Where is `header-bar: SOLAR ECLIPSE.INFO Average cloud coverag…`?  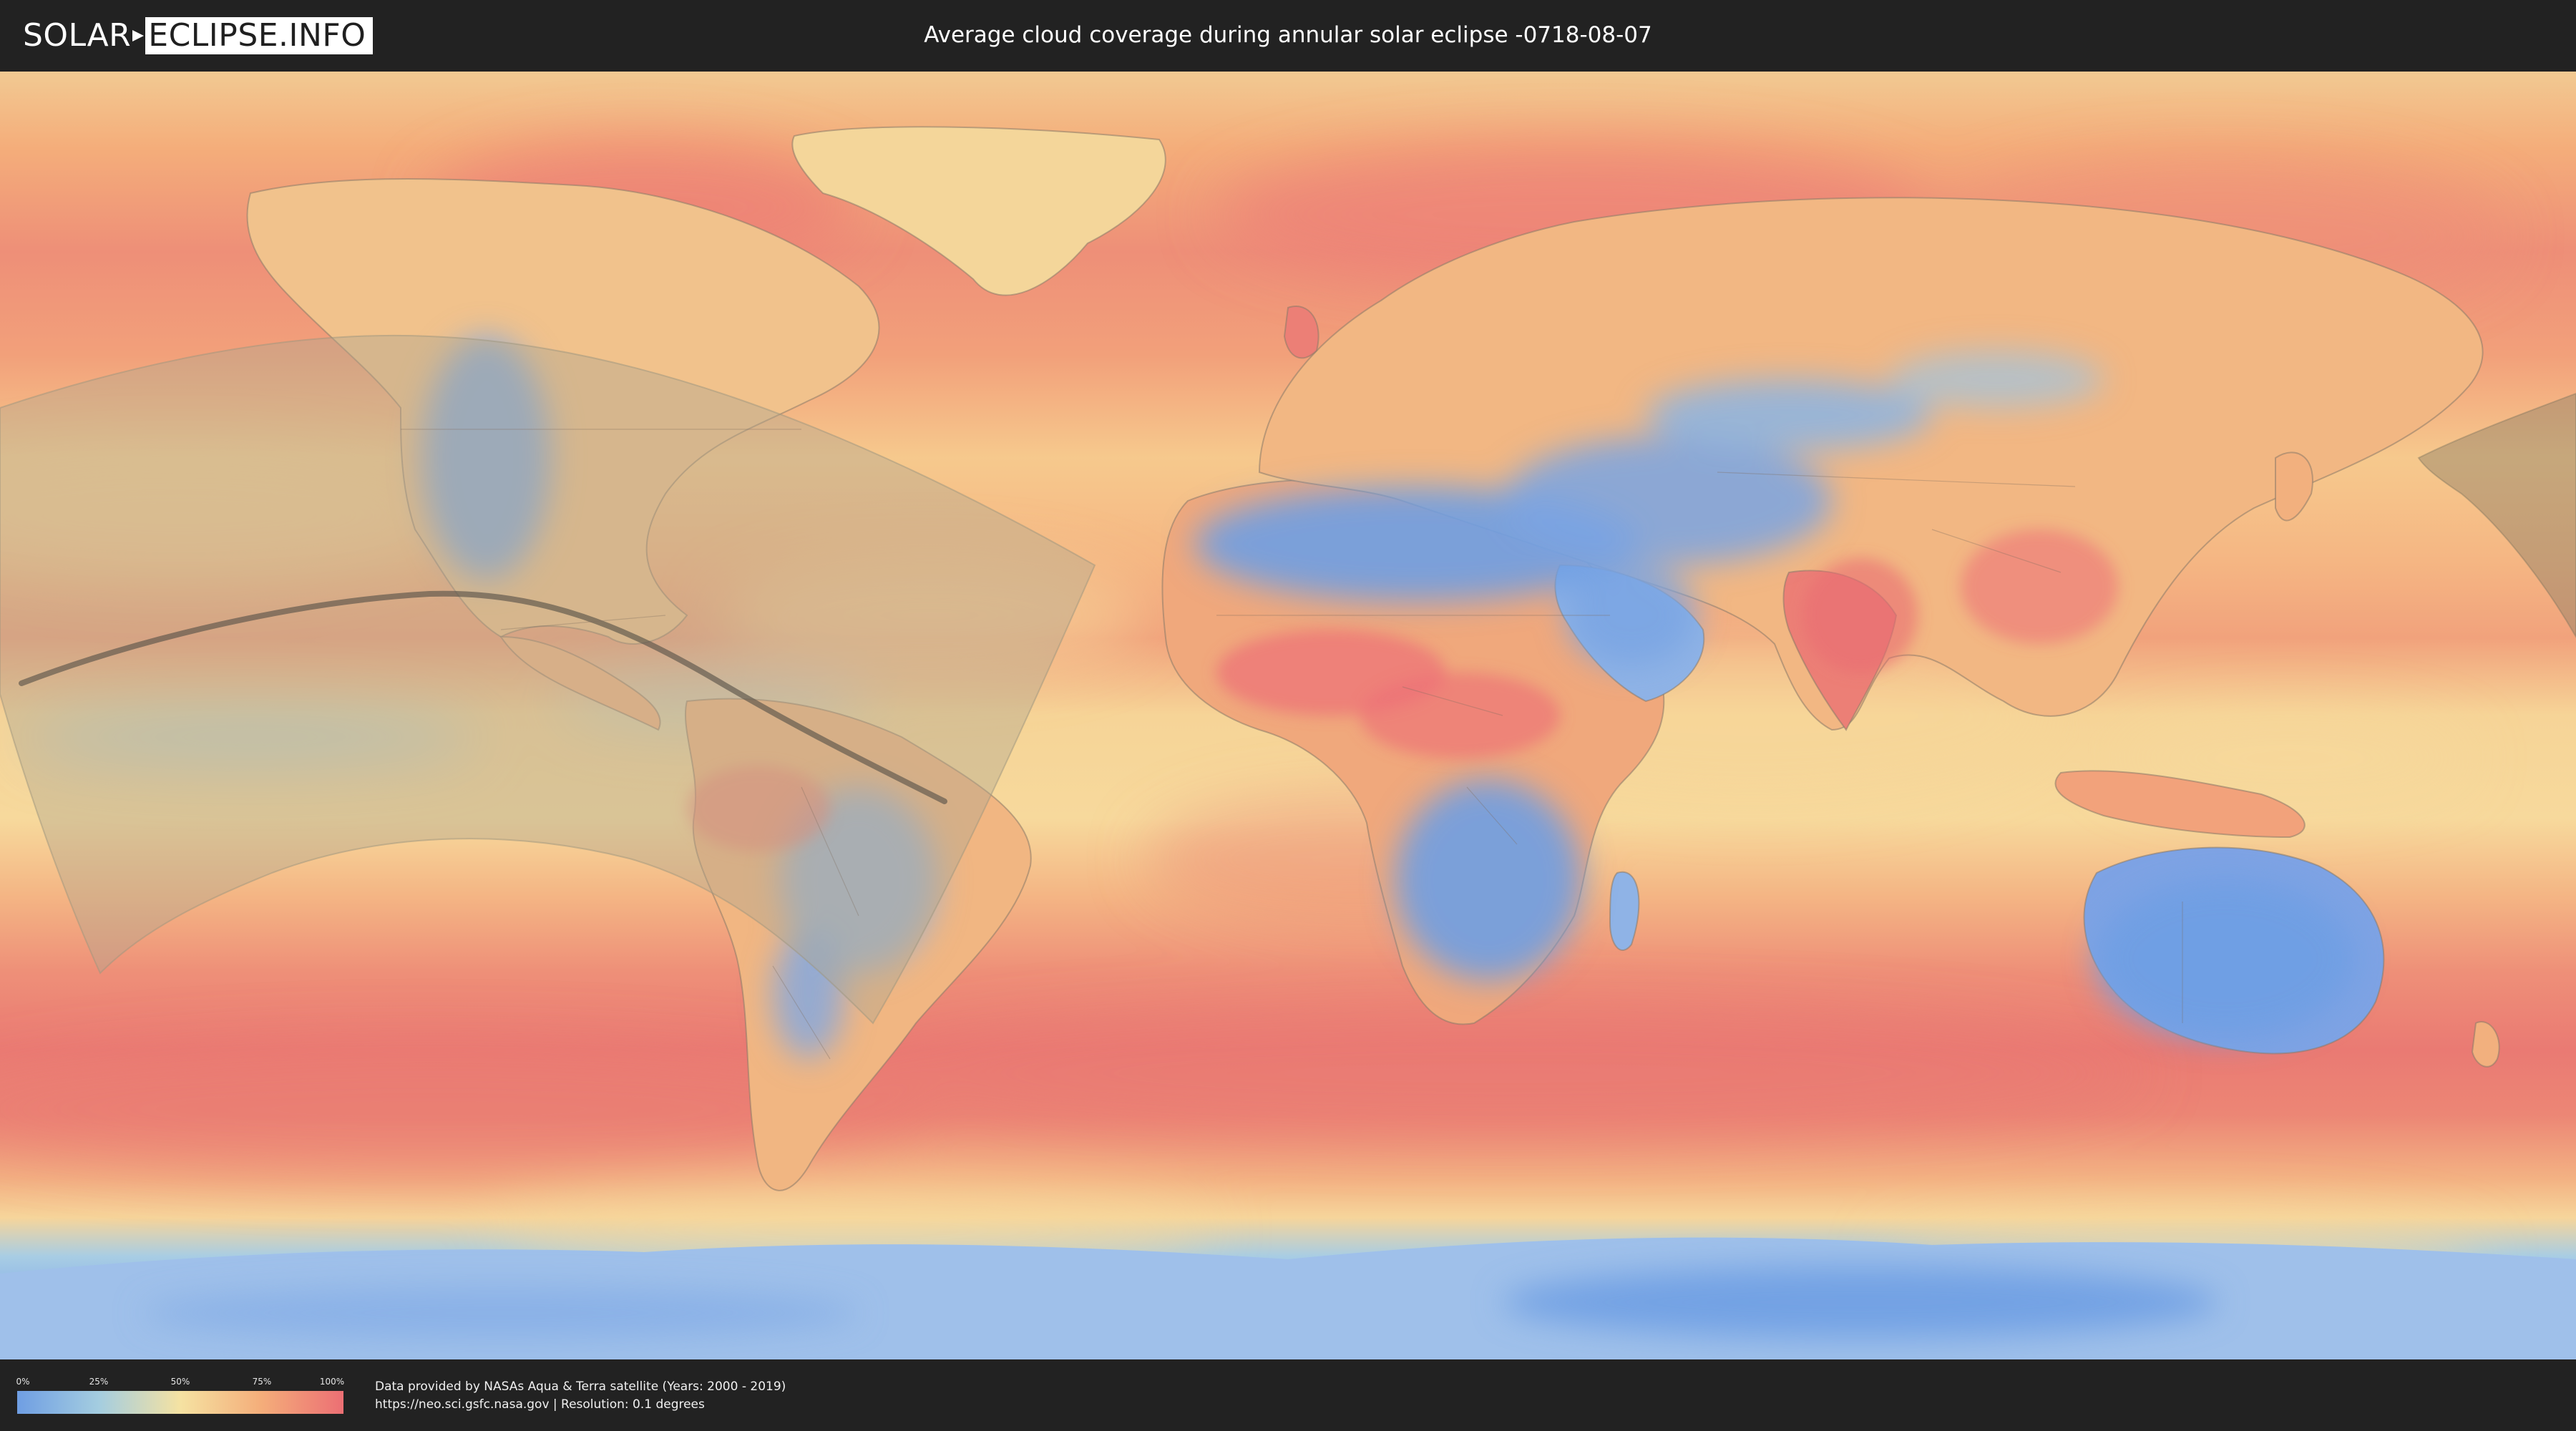 header-bar: SOLAR ECLIPSE.INFO Average cloud coverag… is located at coordinates (1288, 36).